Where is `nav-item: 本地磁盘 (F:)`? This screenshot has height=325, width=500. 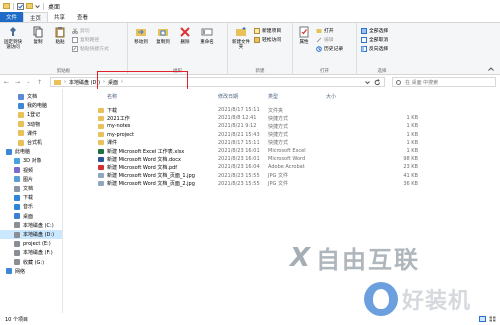 nav-item: 本地磁盘 (F:) is located at coordinates (31, 252).